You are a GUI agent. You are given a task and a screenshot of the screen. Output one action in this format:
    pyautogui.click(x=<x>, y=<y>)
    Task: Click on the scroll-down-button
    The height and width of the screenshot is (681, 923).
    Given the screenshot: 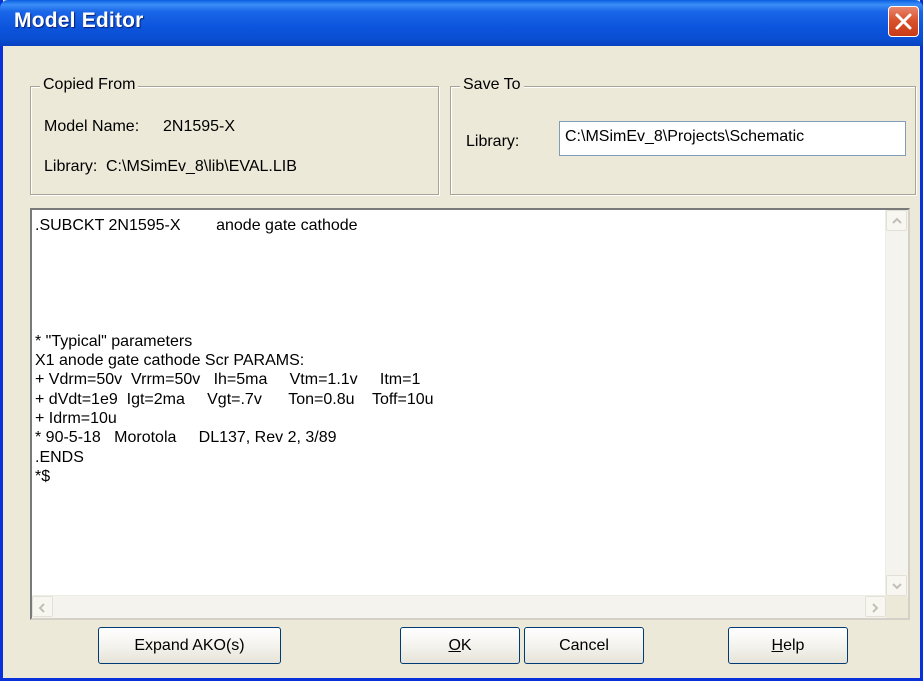 What is the action you would take?
    pyautogui.click(x=896, y=585)
    